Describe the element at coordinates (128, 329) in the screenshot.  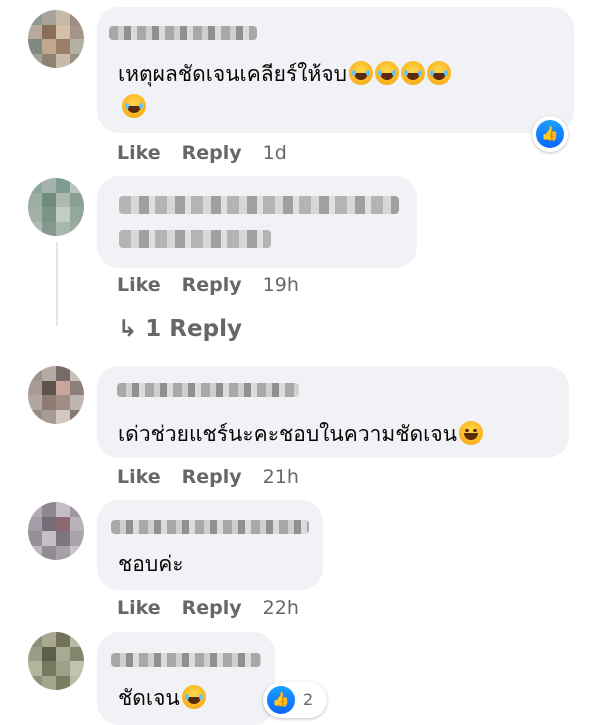
I see `reply-arrow-icon: ↳` at that location.